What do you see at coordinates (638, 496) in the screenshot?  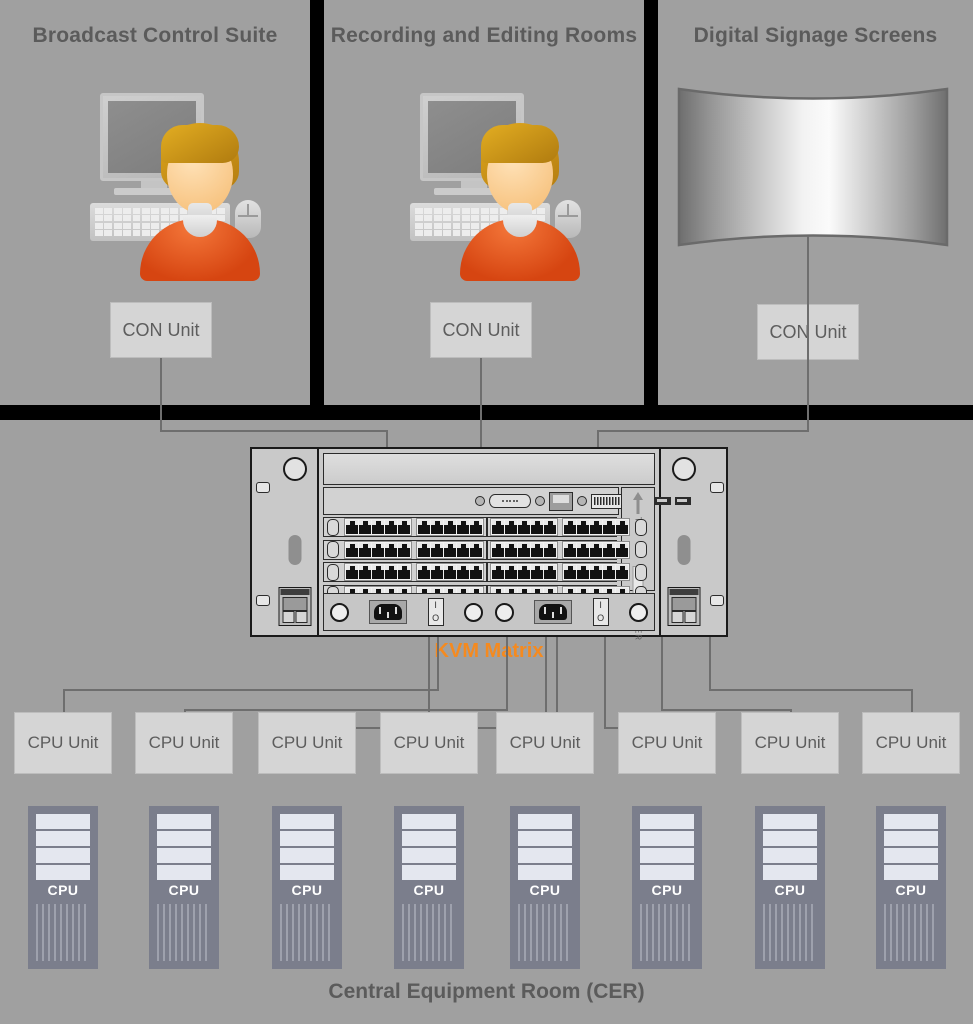 I see `top-arrow-icon` at bounding box center [638, 496].